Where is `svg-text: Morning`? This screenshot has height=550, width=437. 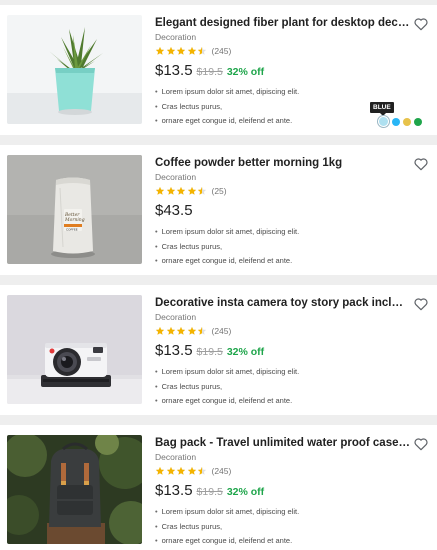
svg-text: Morning is located at coordinates (74, 220).